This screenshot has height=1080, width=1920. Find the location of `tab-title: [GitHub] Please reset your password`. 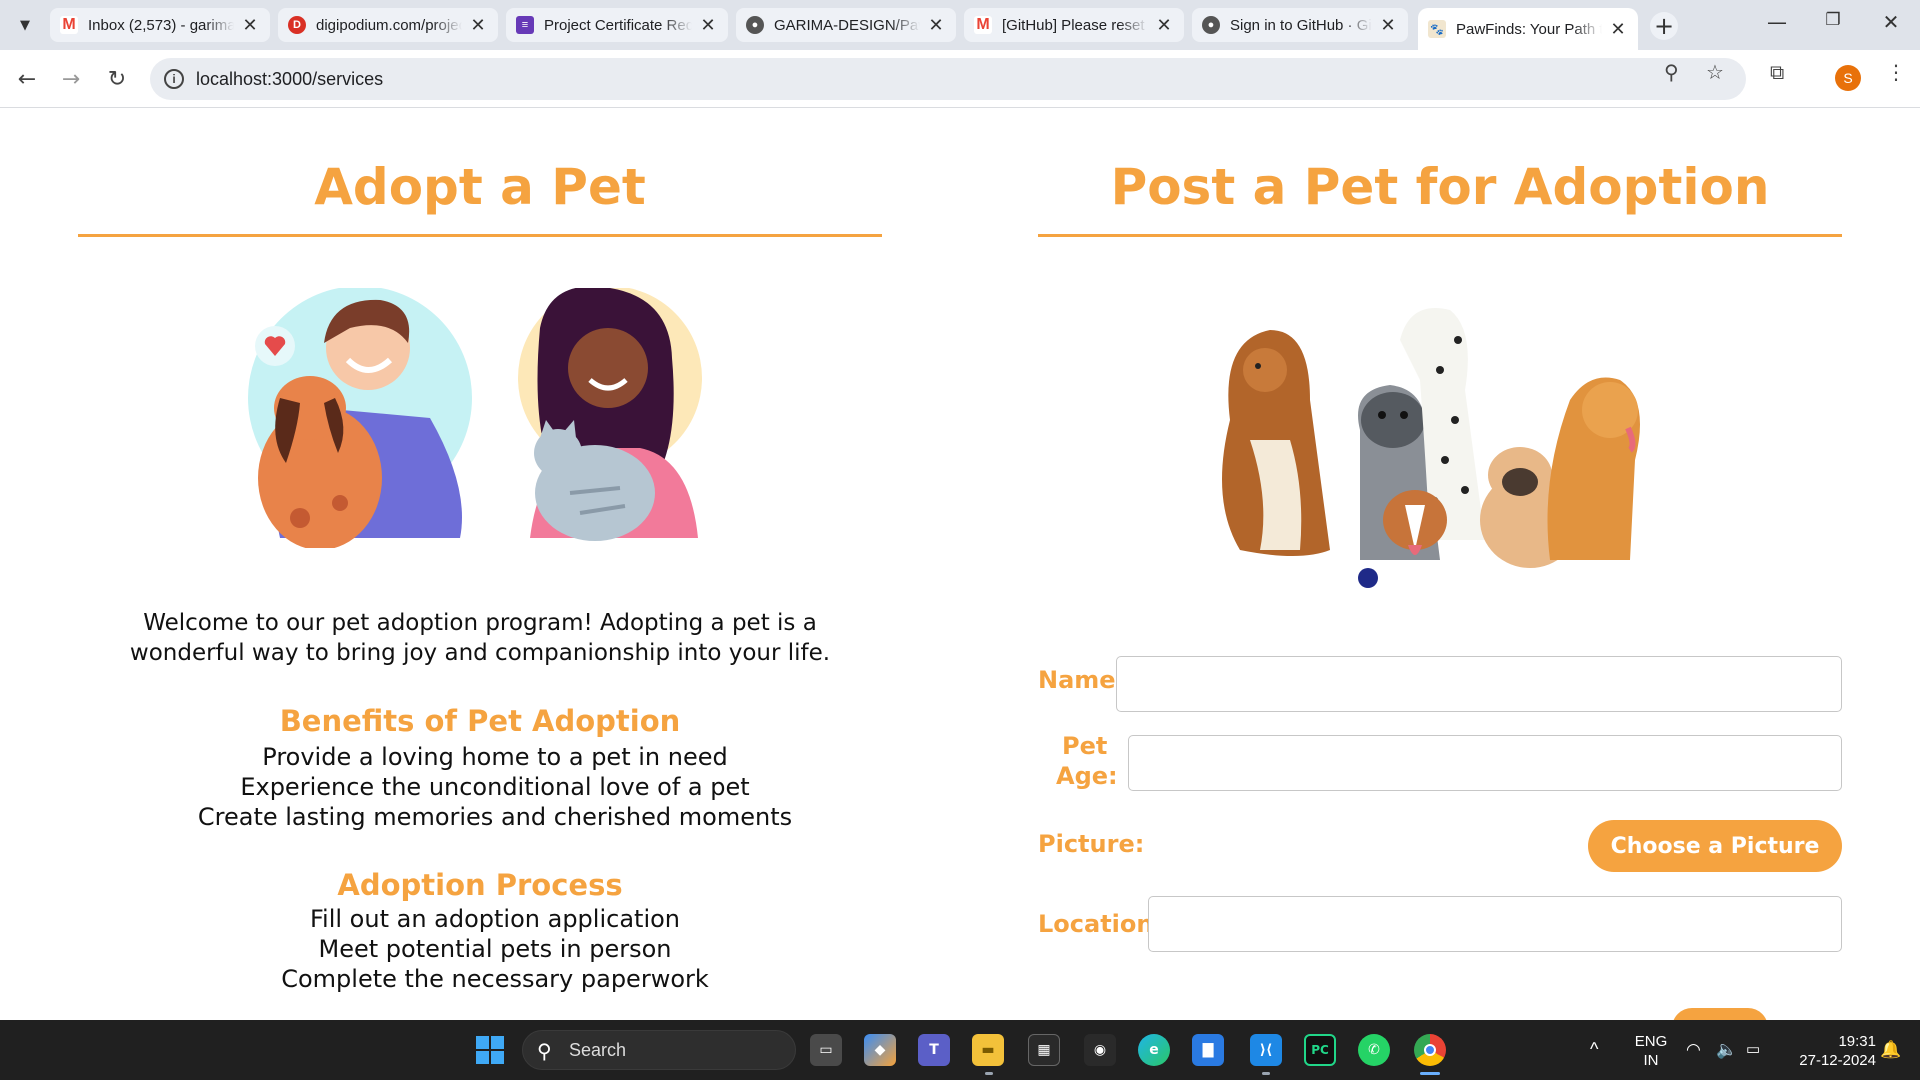

tab-title: [GitHub] Please reset your password is located at coordinates (1075, 25).